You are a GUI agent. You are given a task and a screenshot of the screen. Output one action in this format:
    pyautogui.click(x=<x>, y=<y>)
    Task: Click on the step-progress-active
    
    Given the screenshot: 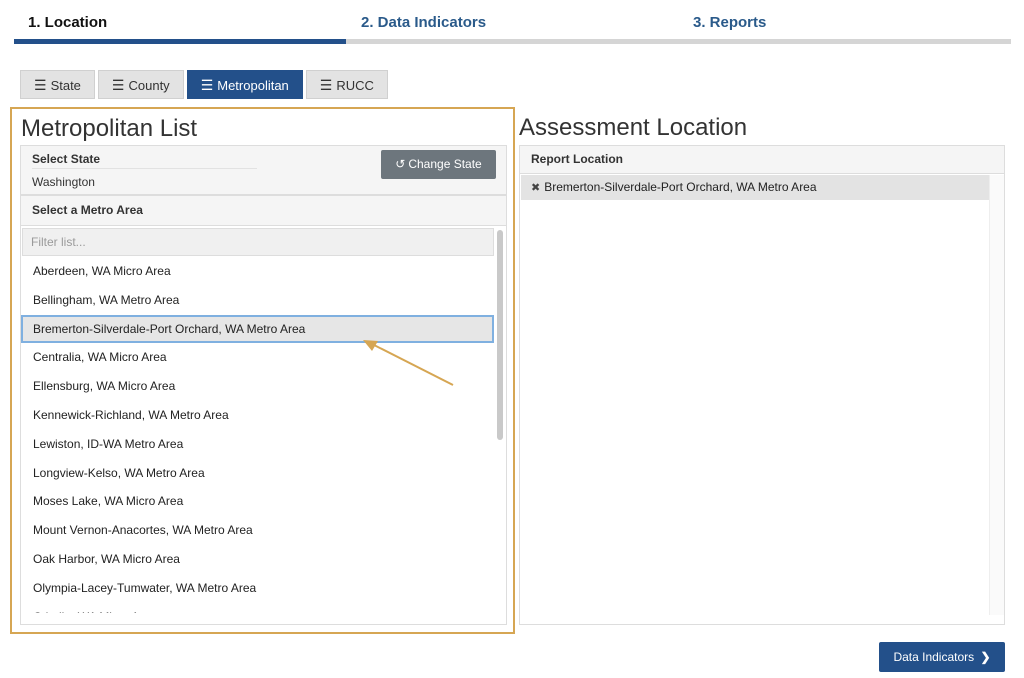 What is the action you would take?
    pyautogui.click(x=180, y=41)
    